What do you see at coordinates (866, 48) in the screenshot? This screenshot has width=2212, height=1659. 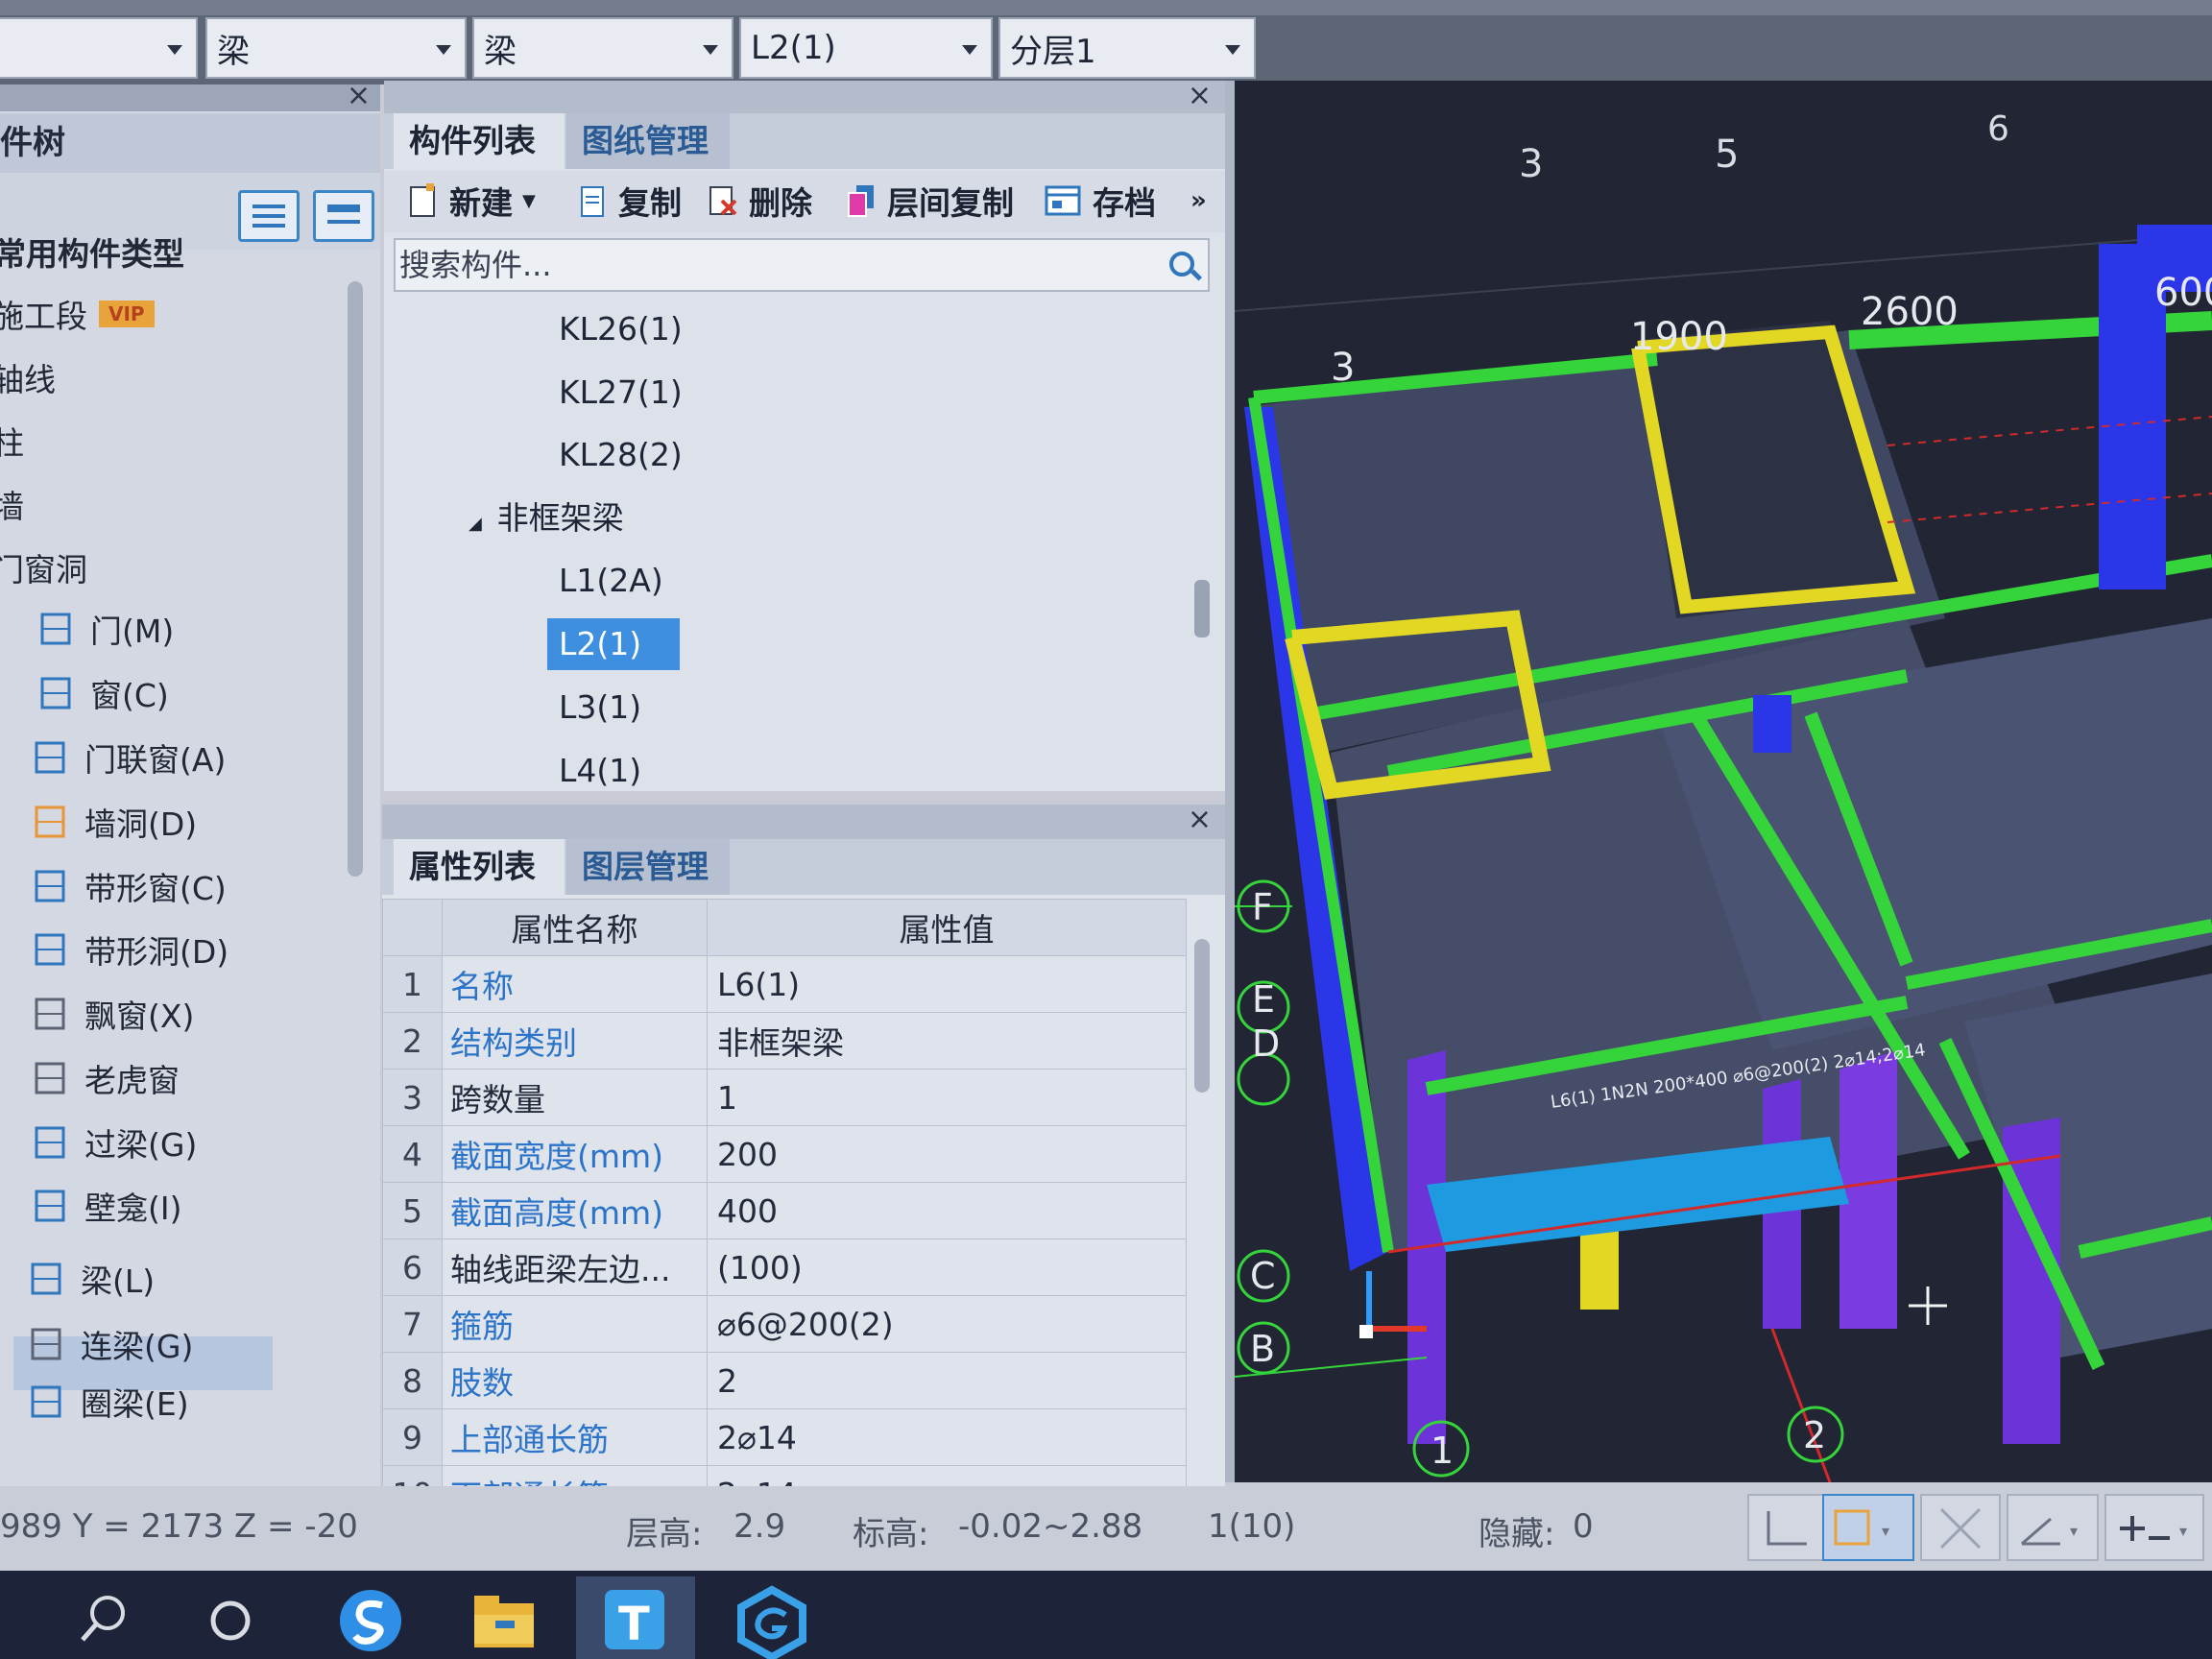 I see `component-selector: L2(1)` at bounding box center [866, 48].